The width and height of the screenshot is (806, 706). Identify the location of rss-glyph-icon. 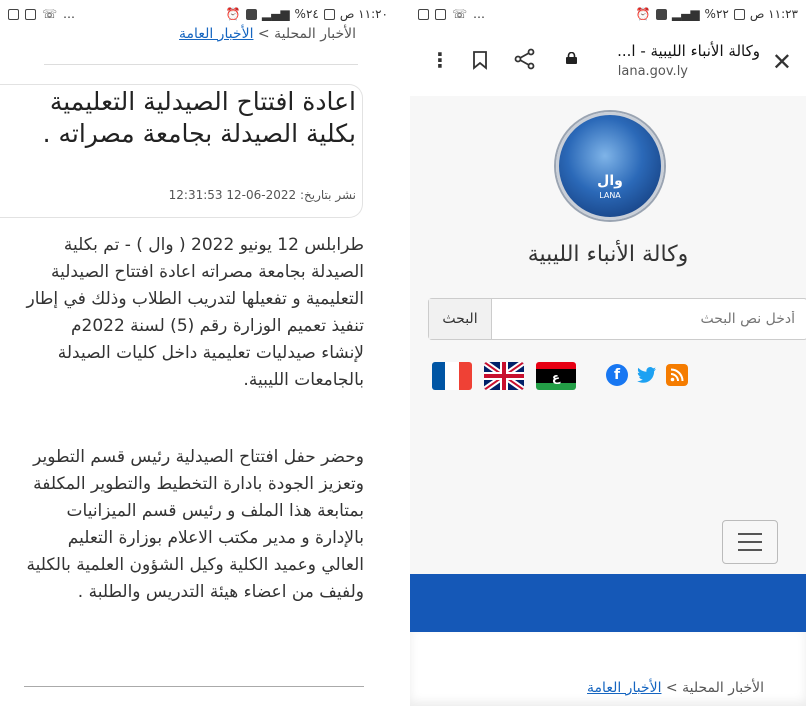
(677, 375).